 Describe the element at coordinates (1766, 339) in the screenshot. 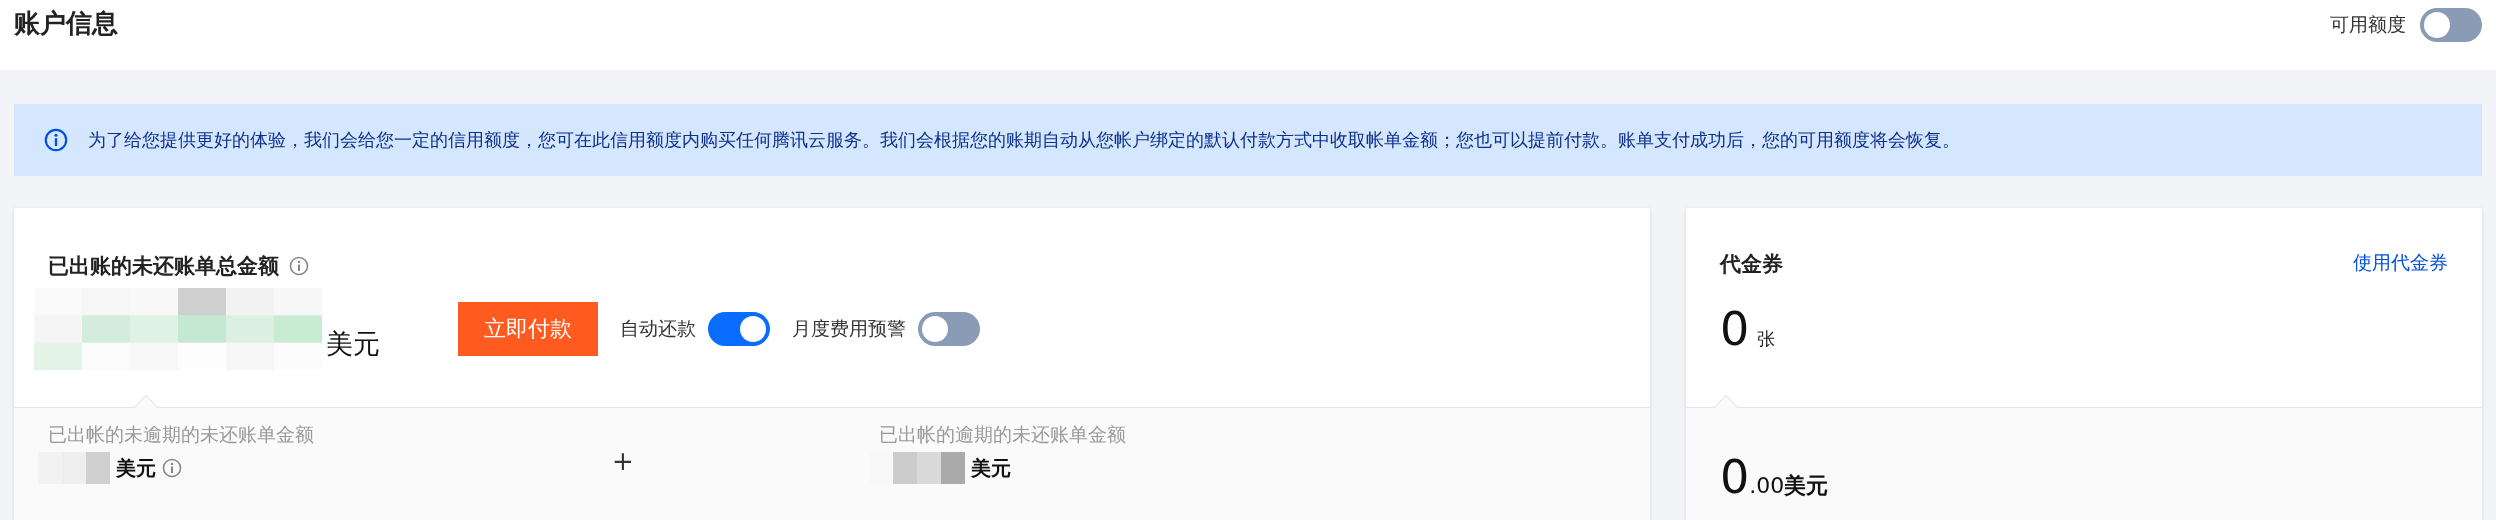

I see `count-unit: 张` at that location.